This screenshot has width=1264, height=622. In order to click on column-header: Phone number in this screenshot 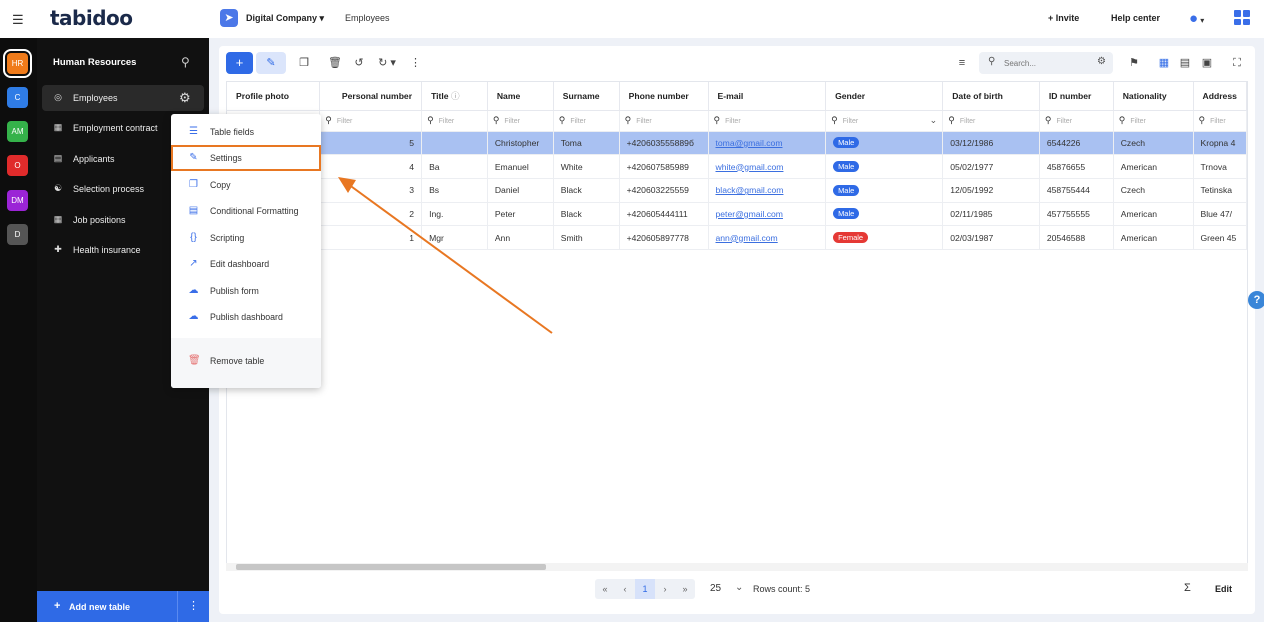, I will do `click(664, 96)`.